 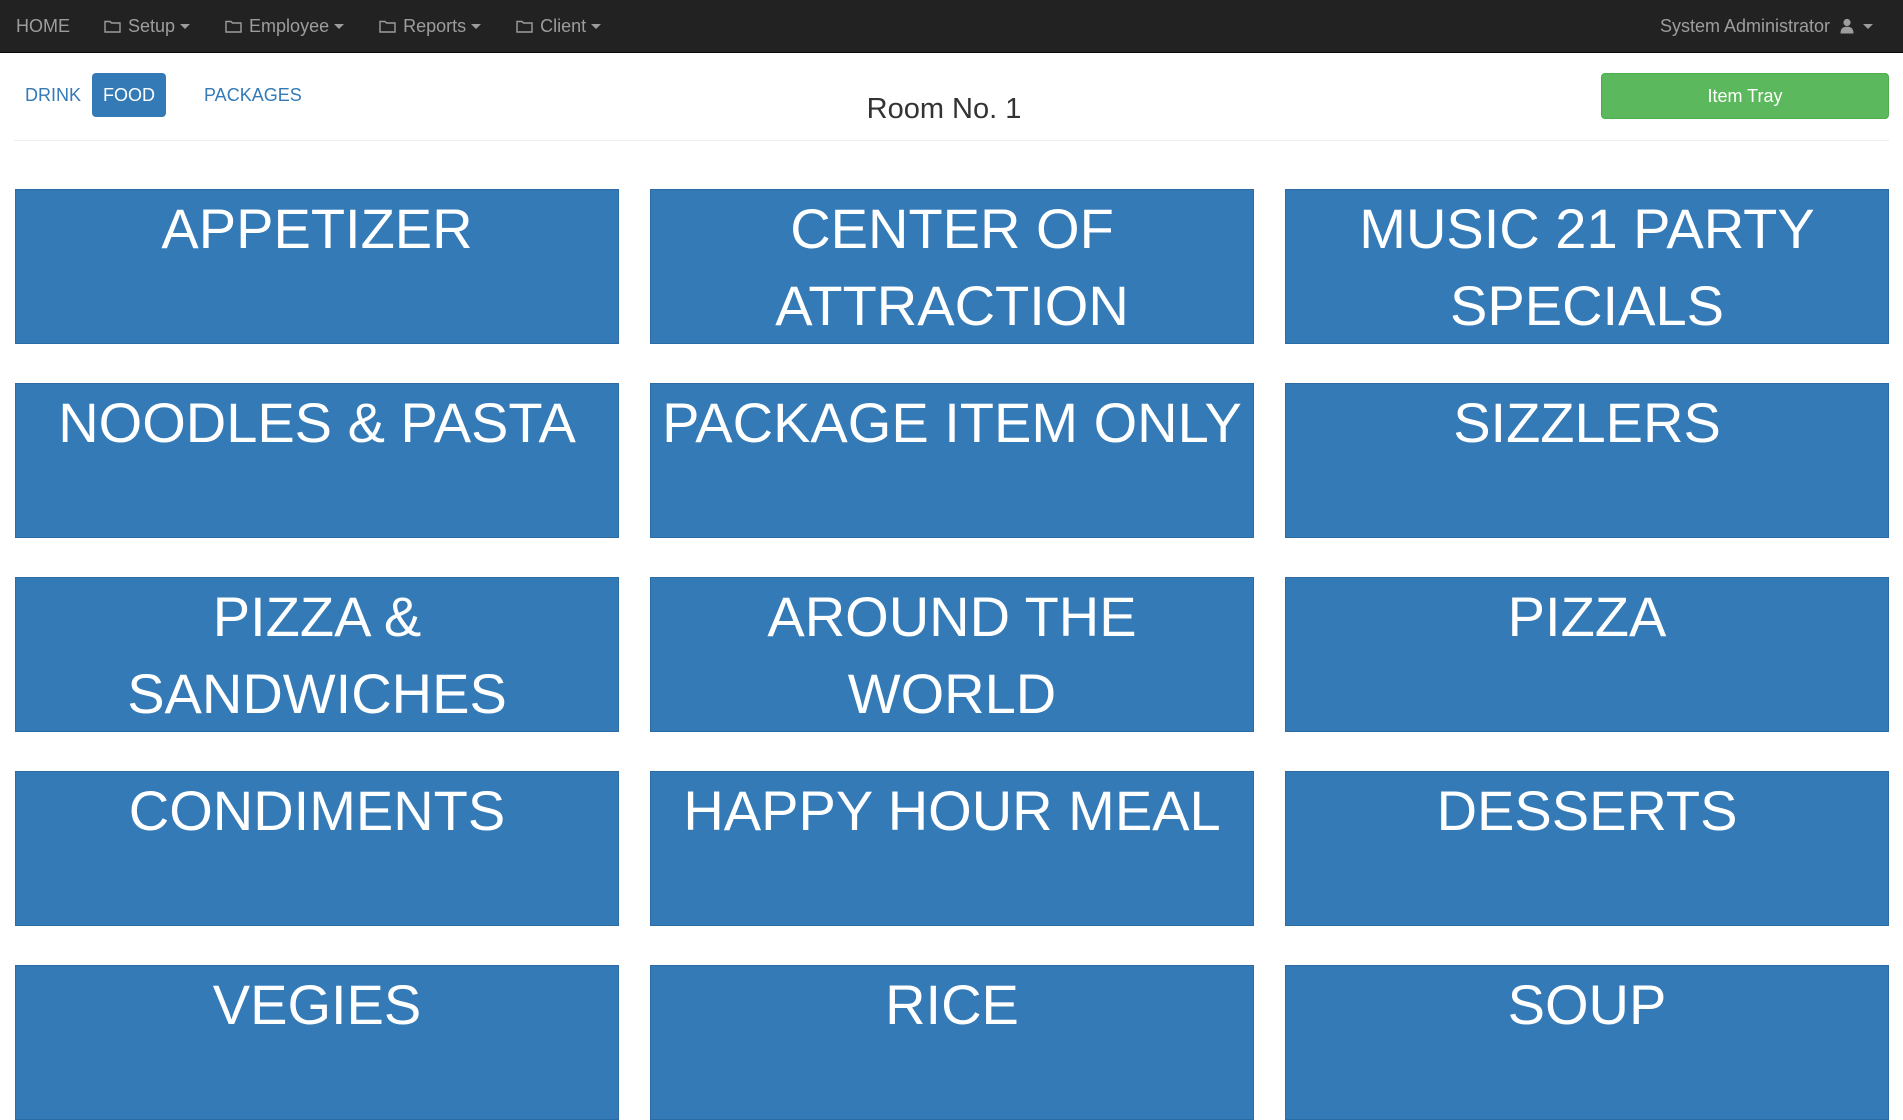 I want to click on navbar-right: System Administrator, so click(x=1773, y=26).